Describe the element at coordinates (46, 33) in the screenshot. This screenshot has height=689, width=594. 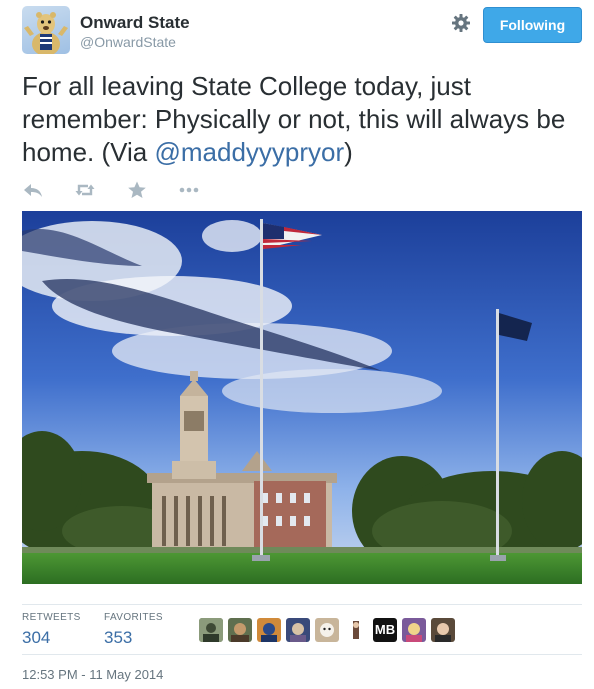
I see `nittany-lion-mascot-image` at that location.